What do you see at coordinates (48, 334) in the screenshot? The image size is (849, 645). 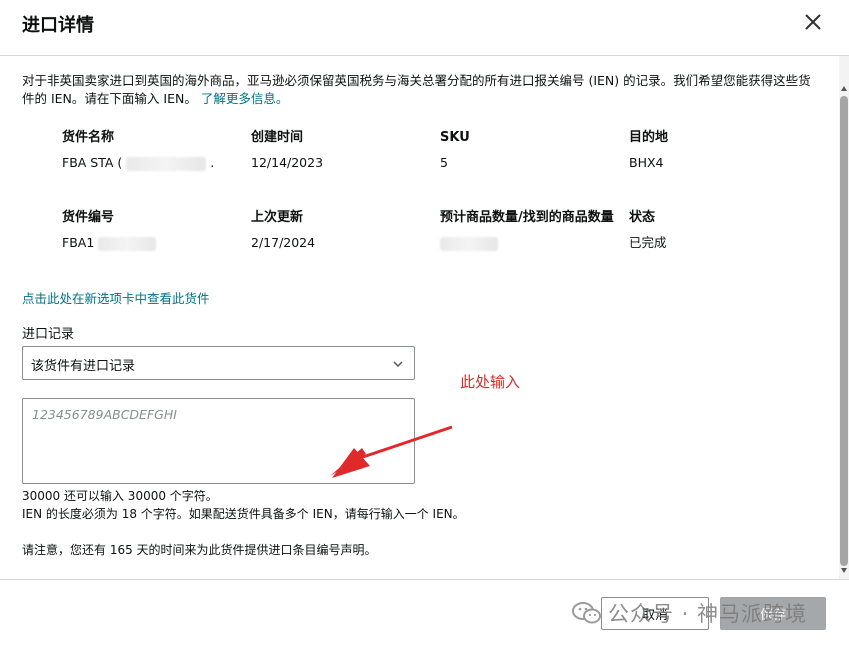 I see `import-record-label: 进口记录` at bounding box center [48, 334].